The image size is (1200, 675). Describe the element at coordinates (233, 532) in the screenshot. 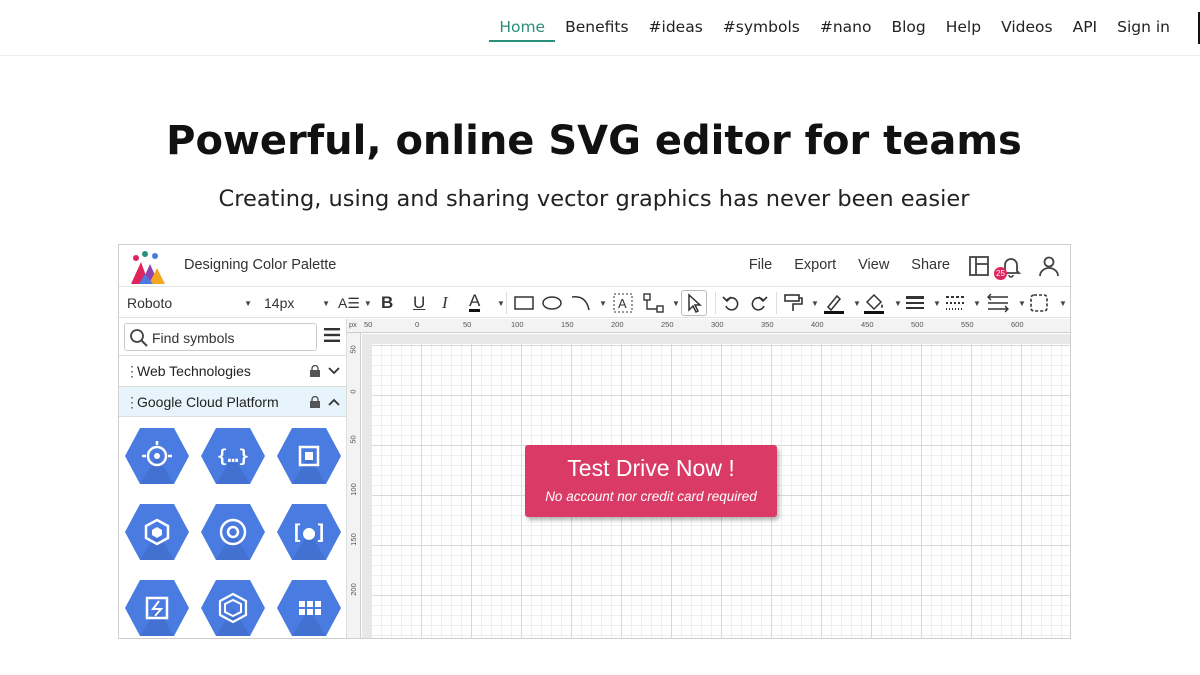

I see `shutter-icon` at that location.